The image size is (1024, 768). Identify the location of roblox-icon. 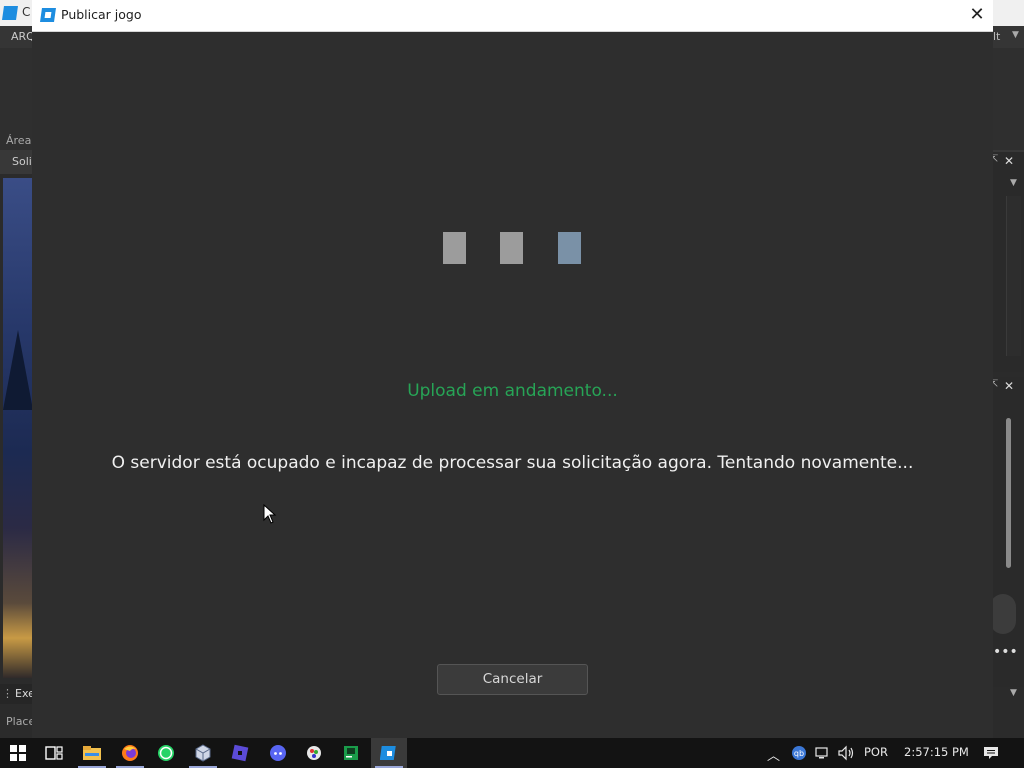
(240, 753).